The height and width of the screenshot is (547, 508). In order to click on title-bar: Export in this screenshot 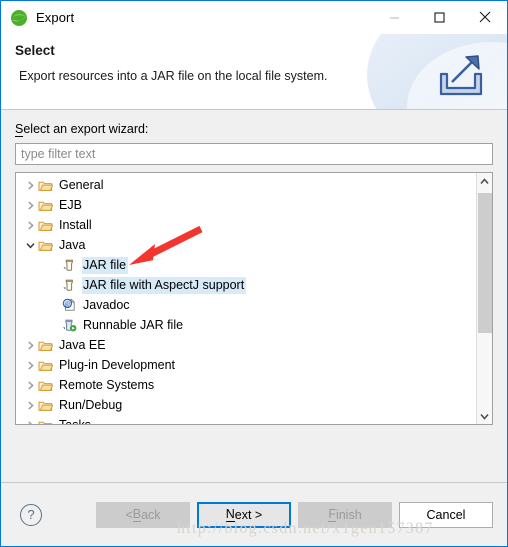, I will do `click(254, 17)`.